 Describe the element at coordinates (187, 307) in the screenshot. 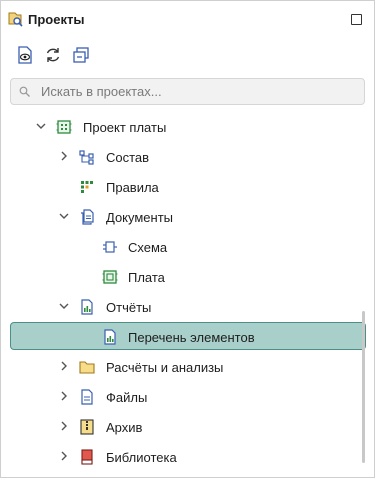

I see `tree-item-reports: Отчёты` at that location.